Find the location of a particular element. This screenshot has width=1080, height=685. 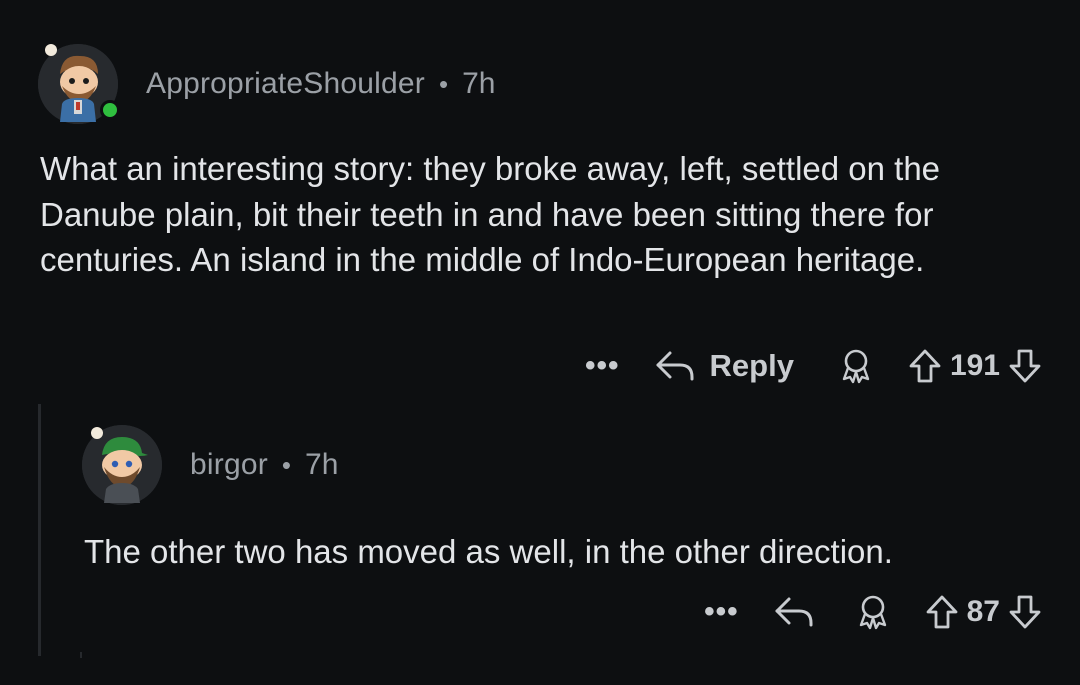

username: AppropriateShoulder is located at coordinates (285, 84).